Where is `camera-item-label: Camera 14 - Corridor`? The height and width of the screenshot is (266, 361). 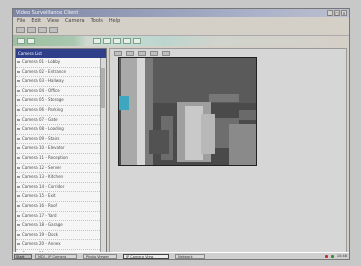 camera-item-label: Camera 14 - Corridor is located at coordinates (43, 186).